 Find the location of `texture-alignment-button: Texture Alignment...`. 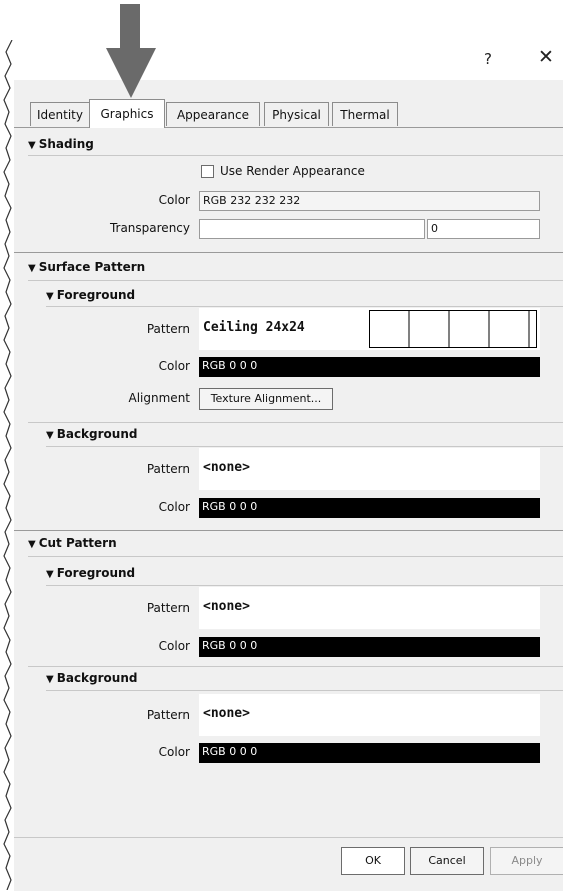

texture-alignment-button: Texture Alignment... is located at coordinates (266, 399).